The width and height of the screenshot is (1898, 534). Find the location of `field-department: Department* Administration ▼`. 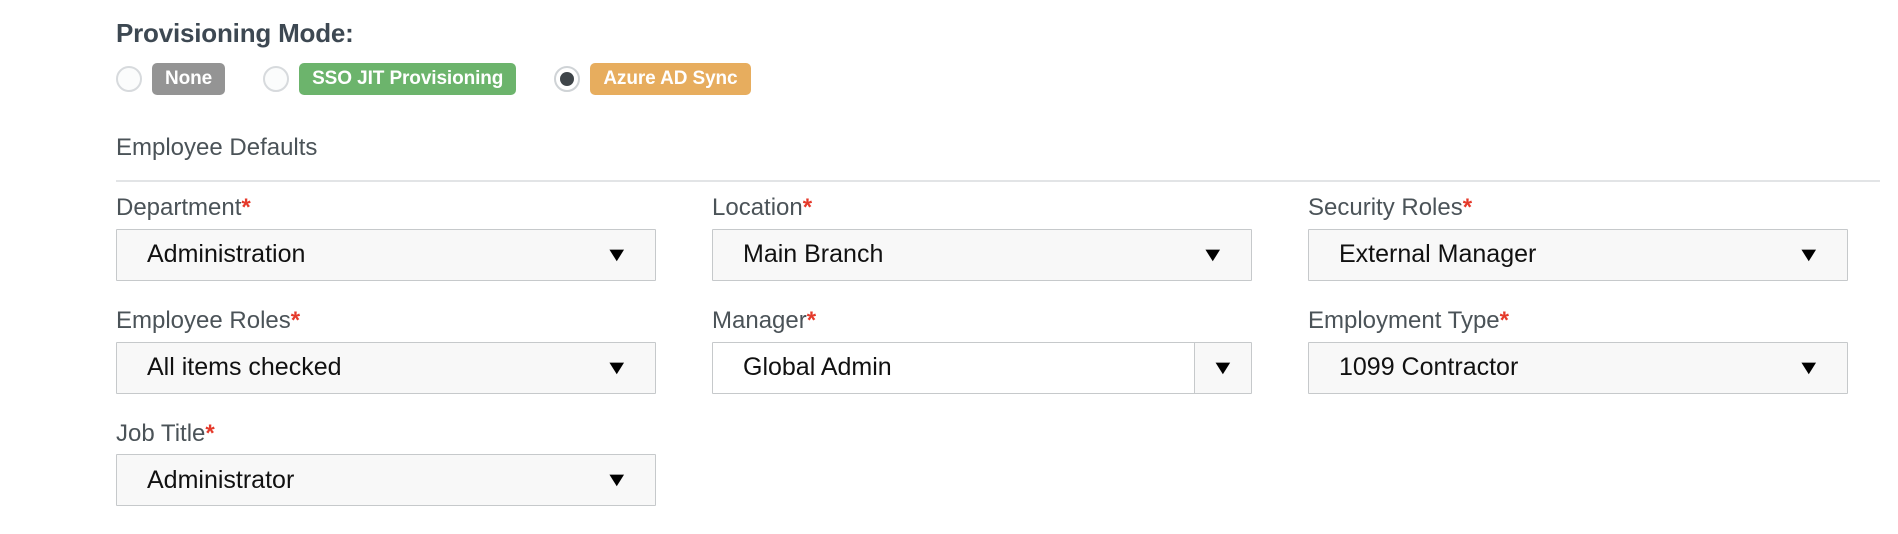

field-department: Department* Administration ▼ is located at coordinates (386, 237).